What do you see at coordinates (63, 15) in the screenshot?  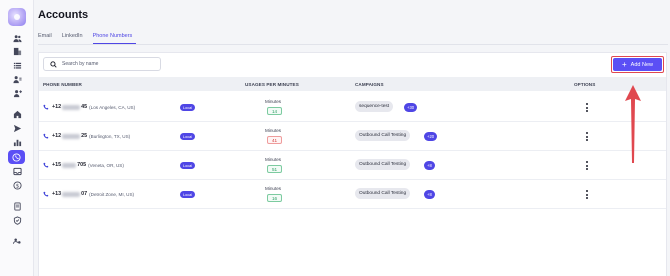 I see `page-title: Accounts` at bounding box center [63, 15].